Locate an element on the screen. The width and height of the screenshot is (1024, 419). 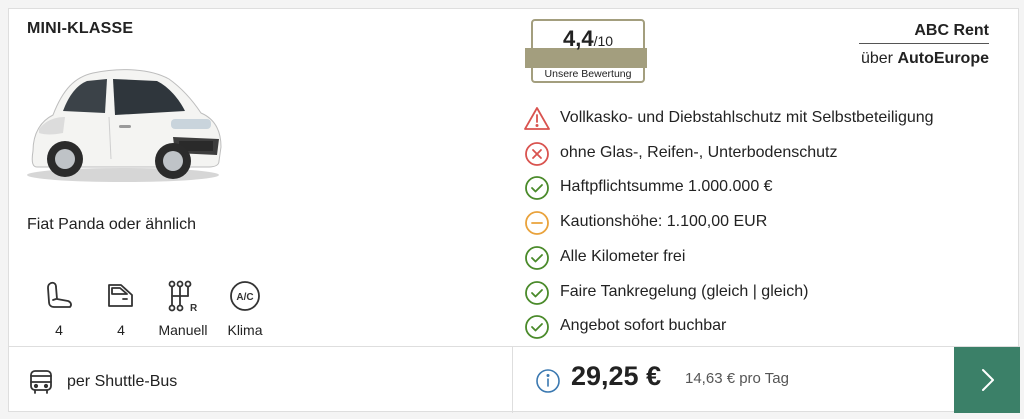
select-offer-button is located at coordinates (987, 380).